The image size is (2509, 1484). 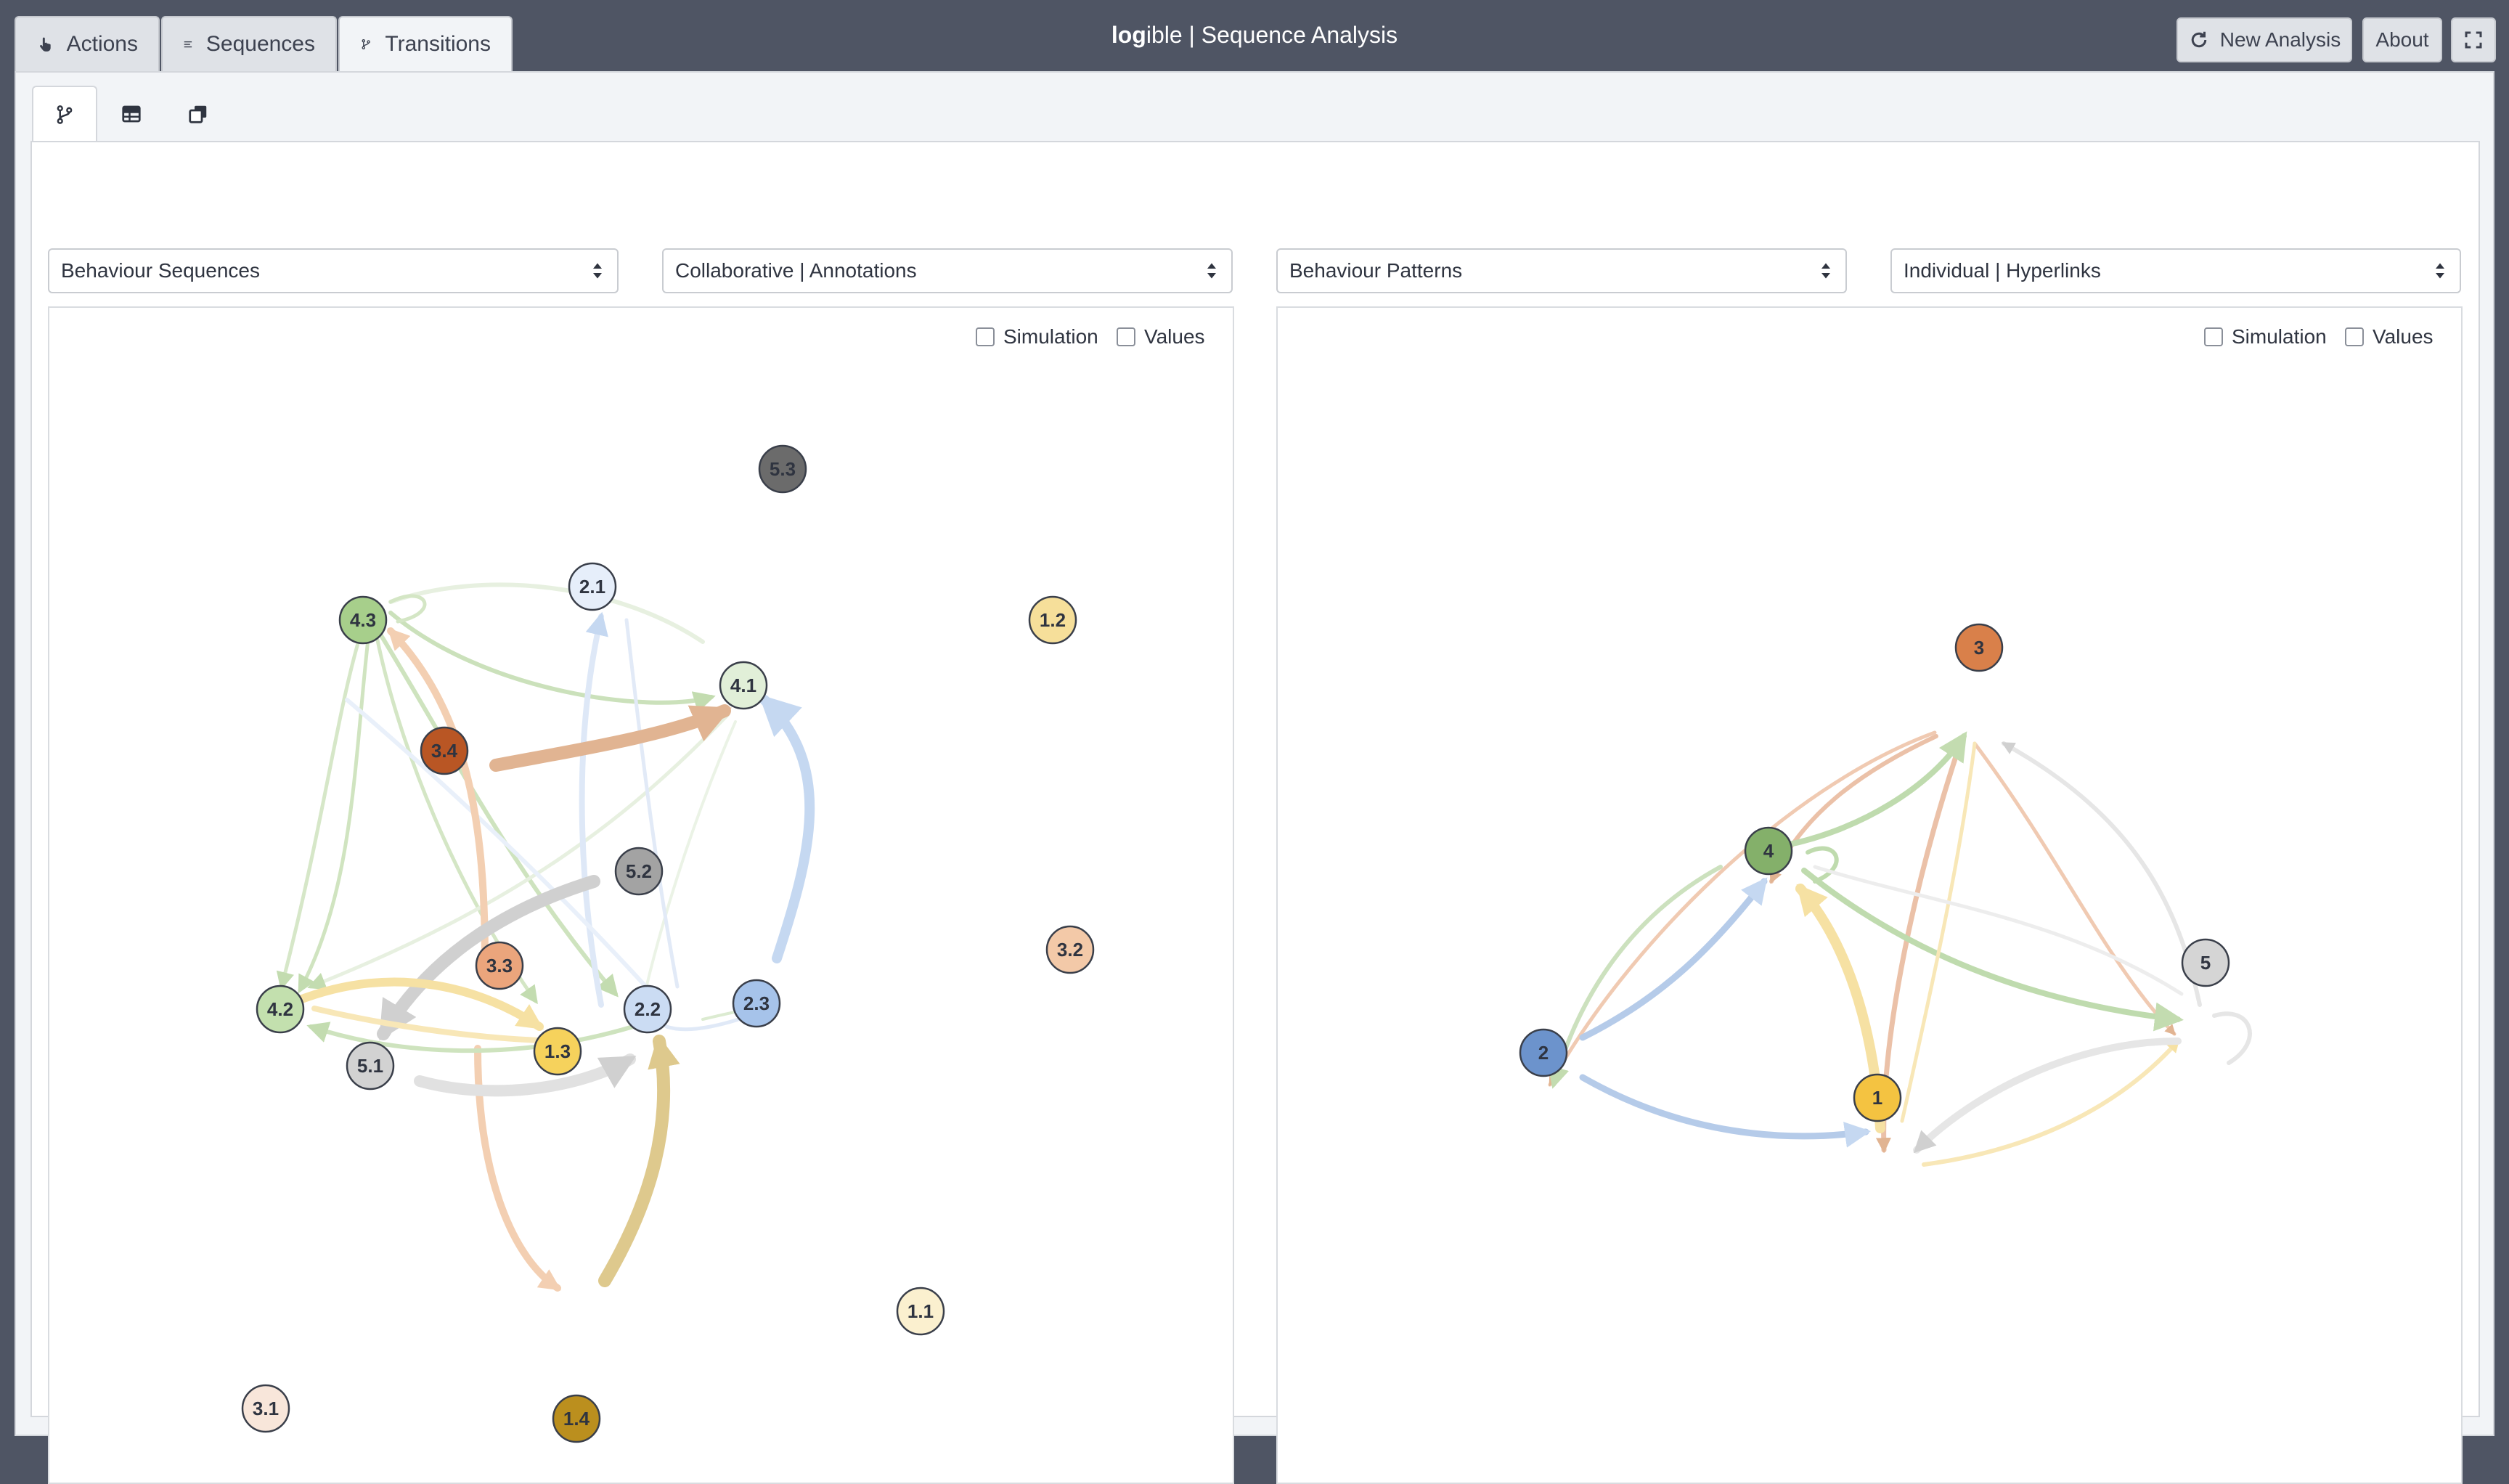 What do you see at coordinates (1376, 270) in the screenshot?
I see `right-sequence-type-value: Behaviour Patterns` at bounding box center [1376, 270].